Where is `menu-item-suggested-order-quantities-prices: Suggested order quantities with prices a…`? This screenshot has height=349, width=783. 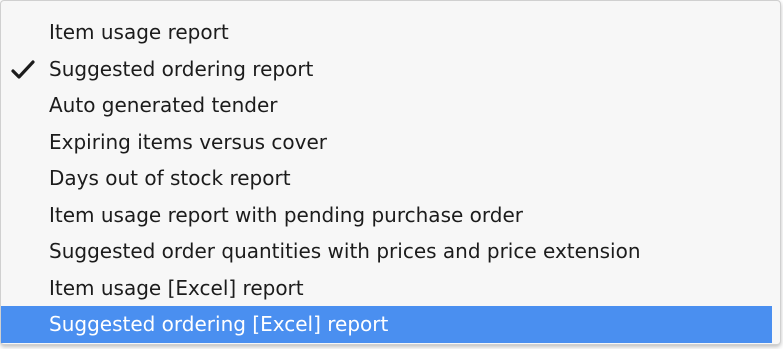 menu-item-suggested-order-quantities-prices: Suggested order quantities with prices a… is located at coordinates (390, 251).